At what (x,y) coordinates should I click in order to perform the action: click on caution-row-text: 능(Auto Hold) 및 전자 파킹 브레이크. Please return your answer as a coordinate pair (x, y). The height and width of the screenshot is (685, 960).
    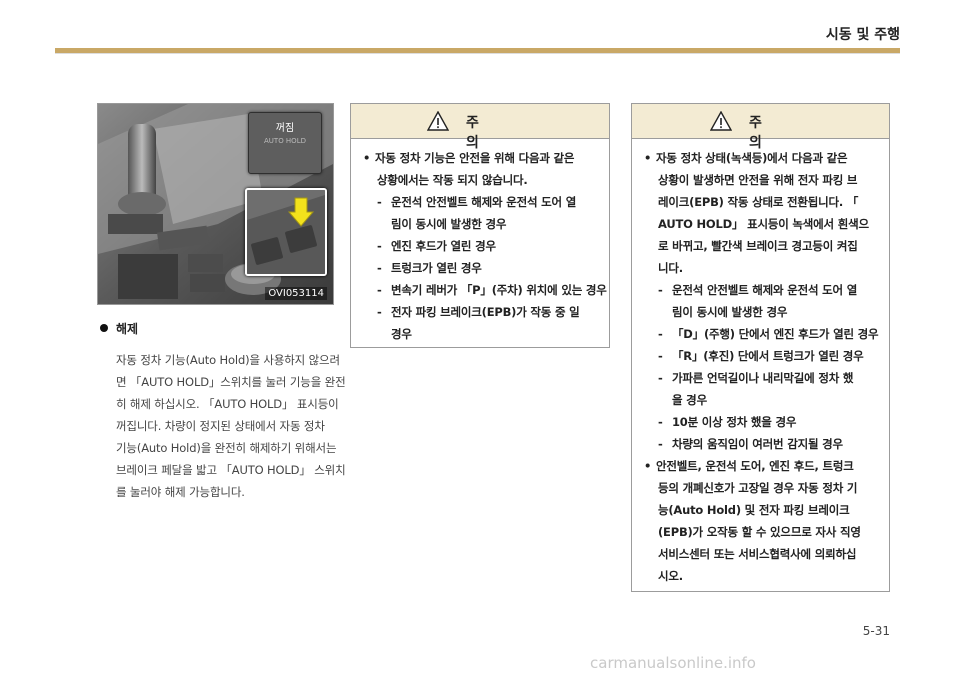
    Looking at the image, I should click on (754, 510).